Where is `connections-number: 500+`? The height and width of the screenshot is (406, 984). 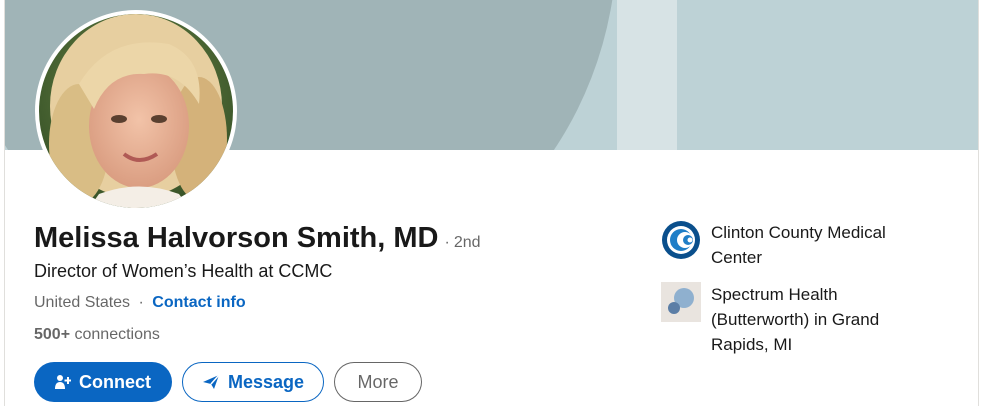 connections-number: 500+ is located at coordinates (52, 334).